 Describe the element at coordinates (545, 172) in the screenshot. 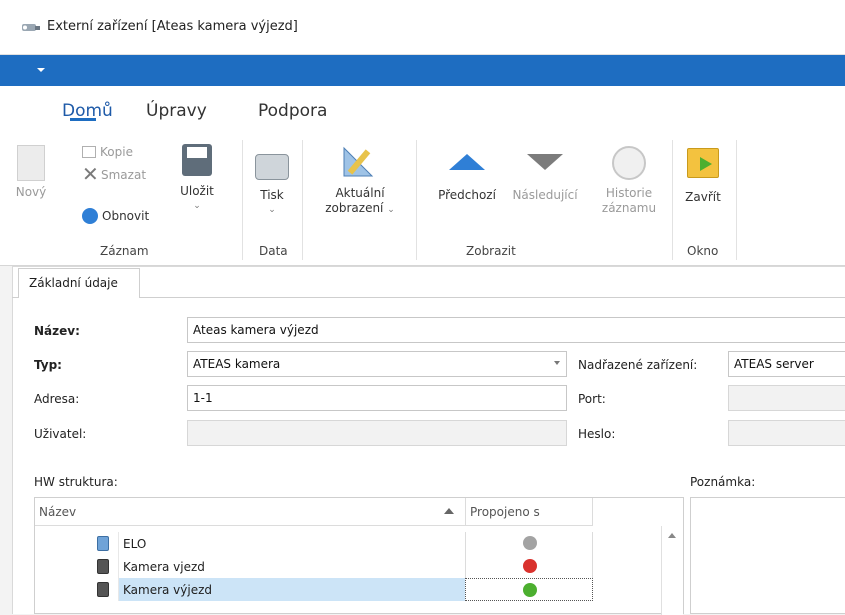

I see `next-button: Následující` at that location.